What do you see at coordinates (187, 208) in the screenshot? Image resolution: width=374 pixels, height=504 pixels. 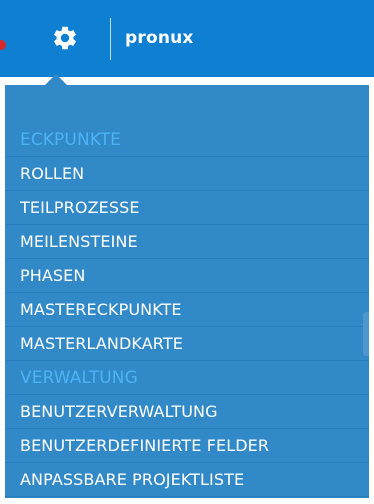 I see `menu-item-teilprozesse: TEILPROZESSE` at bounding box center [187, 208].